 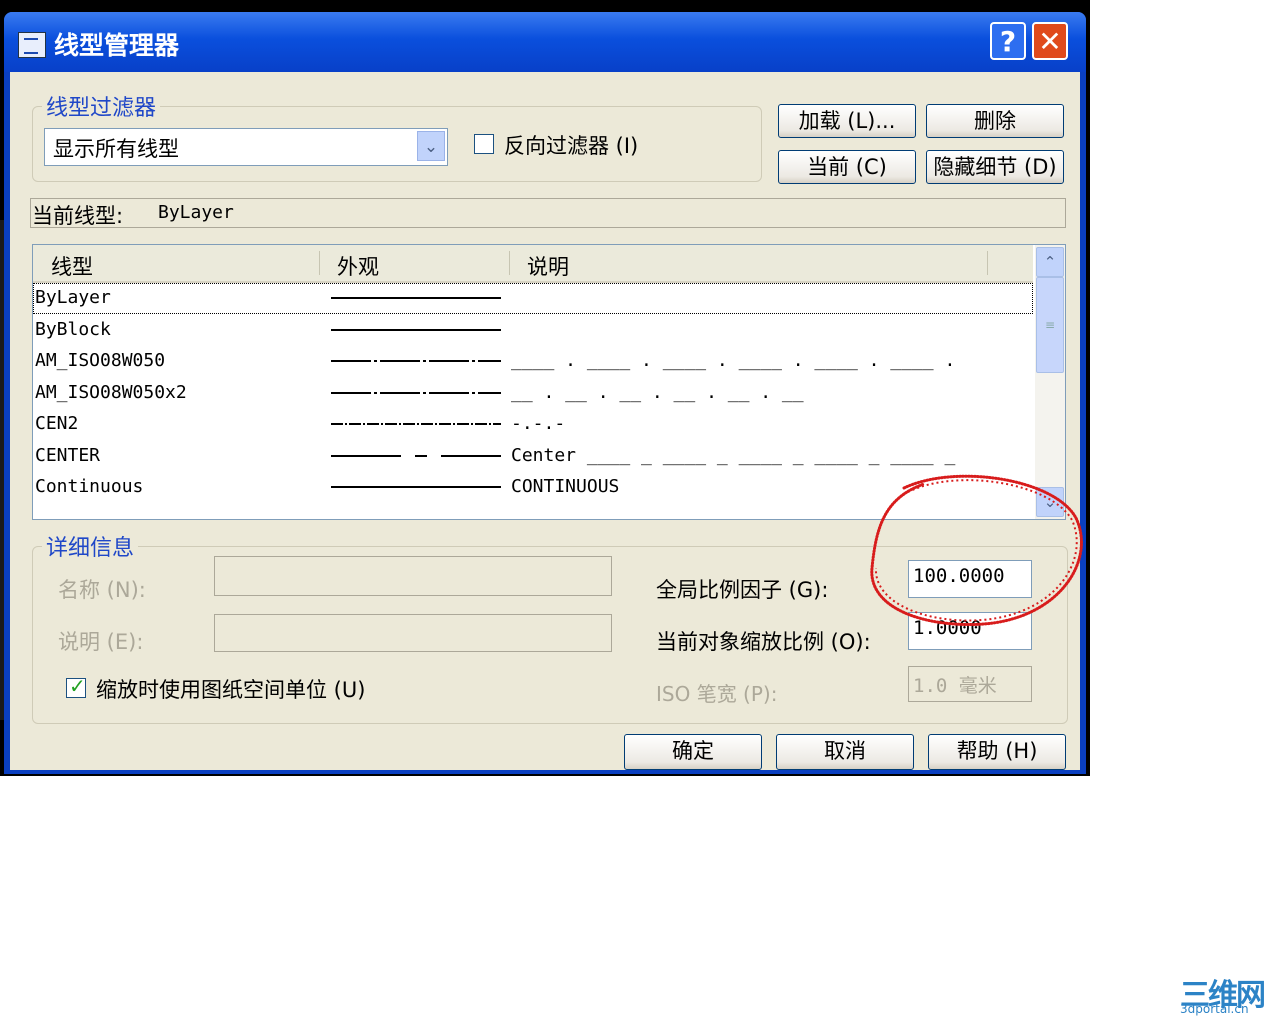 I want to click on description-field, so click(x=413, y=633).